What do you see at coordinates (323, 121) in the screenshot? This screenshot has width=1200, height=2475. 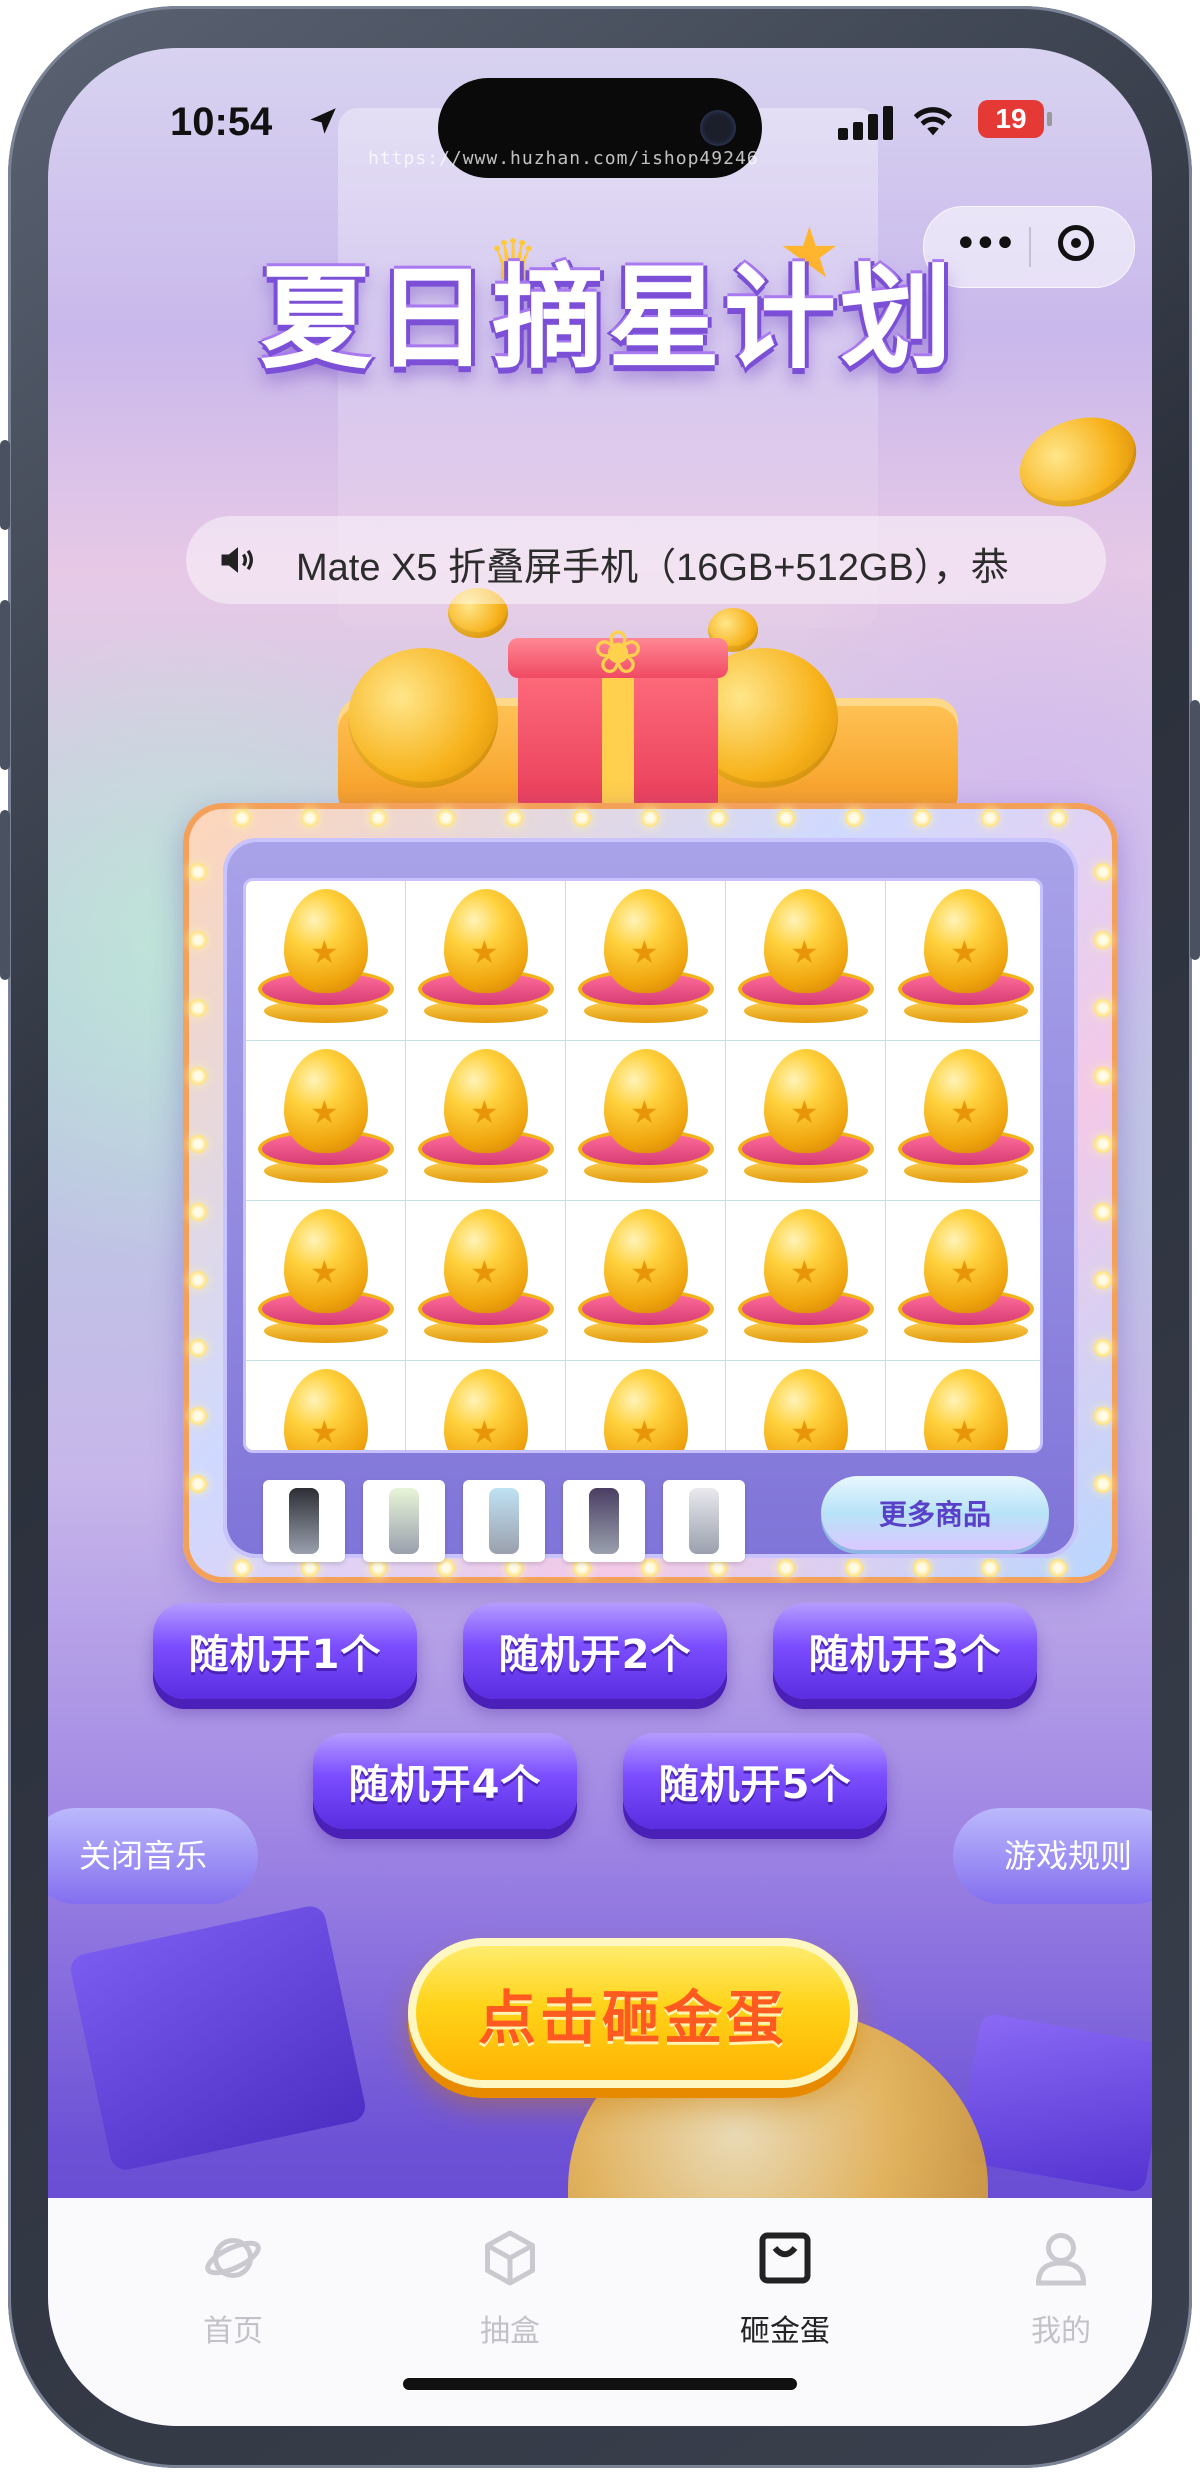 I see `location-arrow-icon` at bounding box center [323, 121].